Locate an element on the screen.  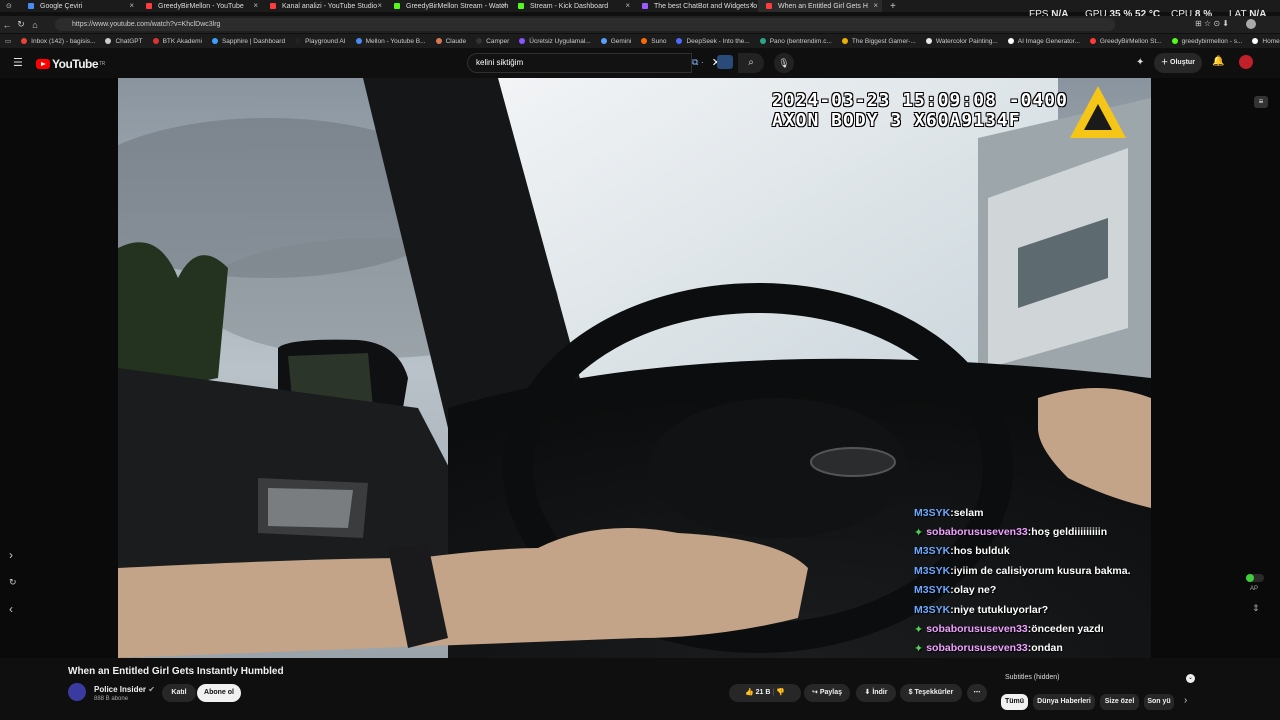
chat-message: M3SYK : niye tutukluyorlar? is located at coordinates (1032, 609).